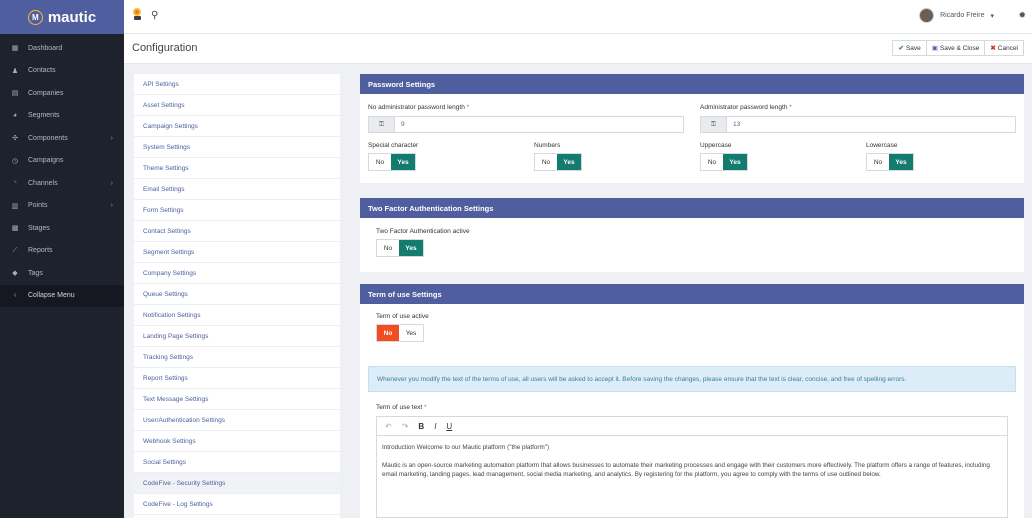  I want to click on settings-list-item: Landing Page Settings, so click(237, 336).